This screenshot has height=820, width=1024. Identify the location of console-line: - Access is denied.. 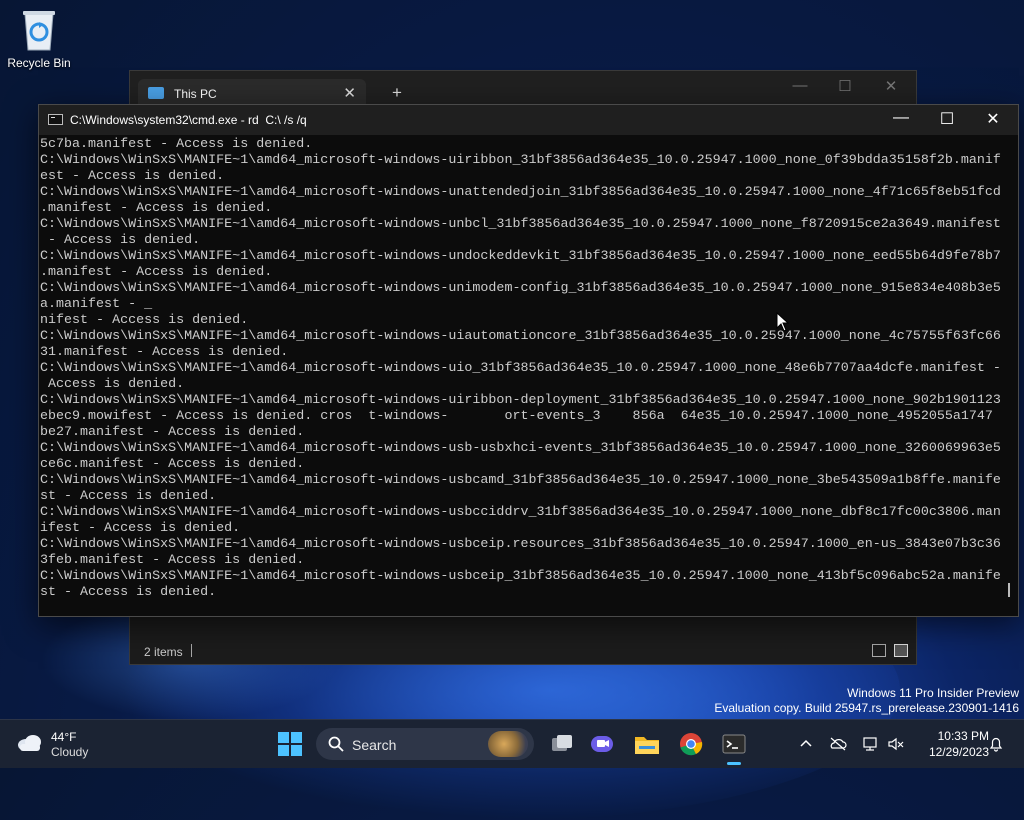
(120, 240).